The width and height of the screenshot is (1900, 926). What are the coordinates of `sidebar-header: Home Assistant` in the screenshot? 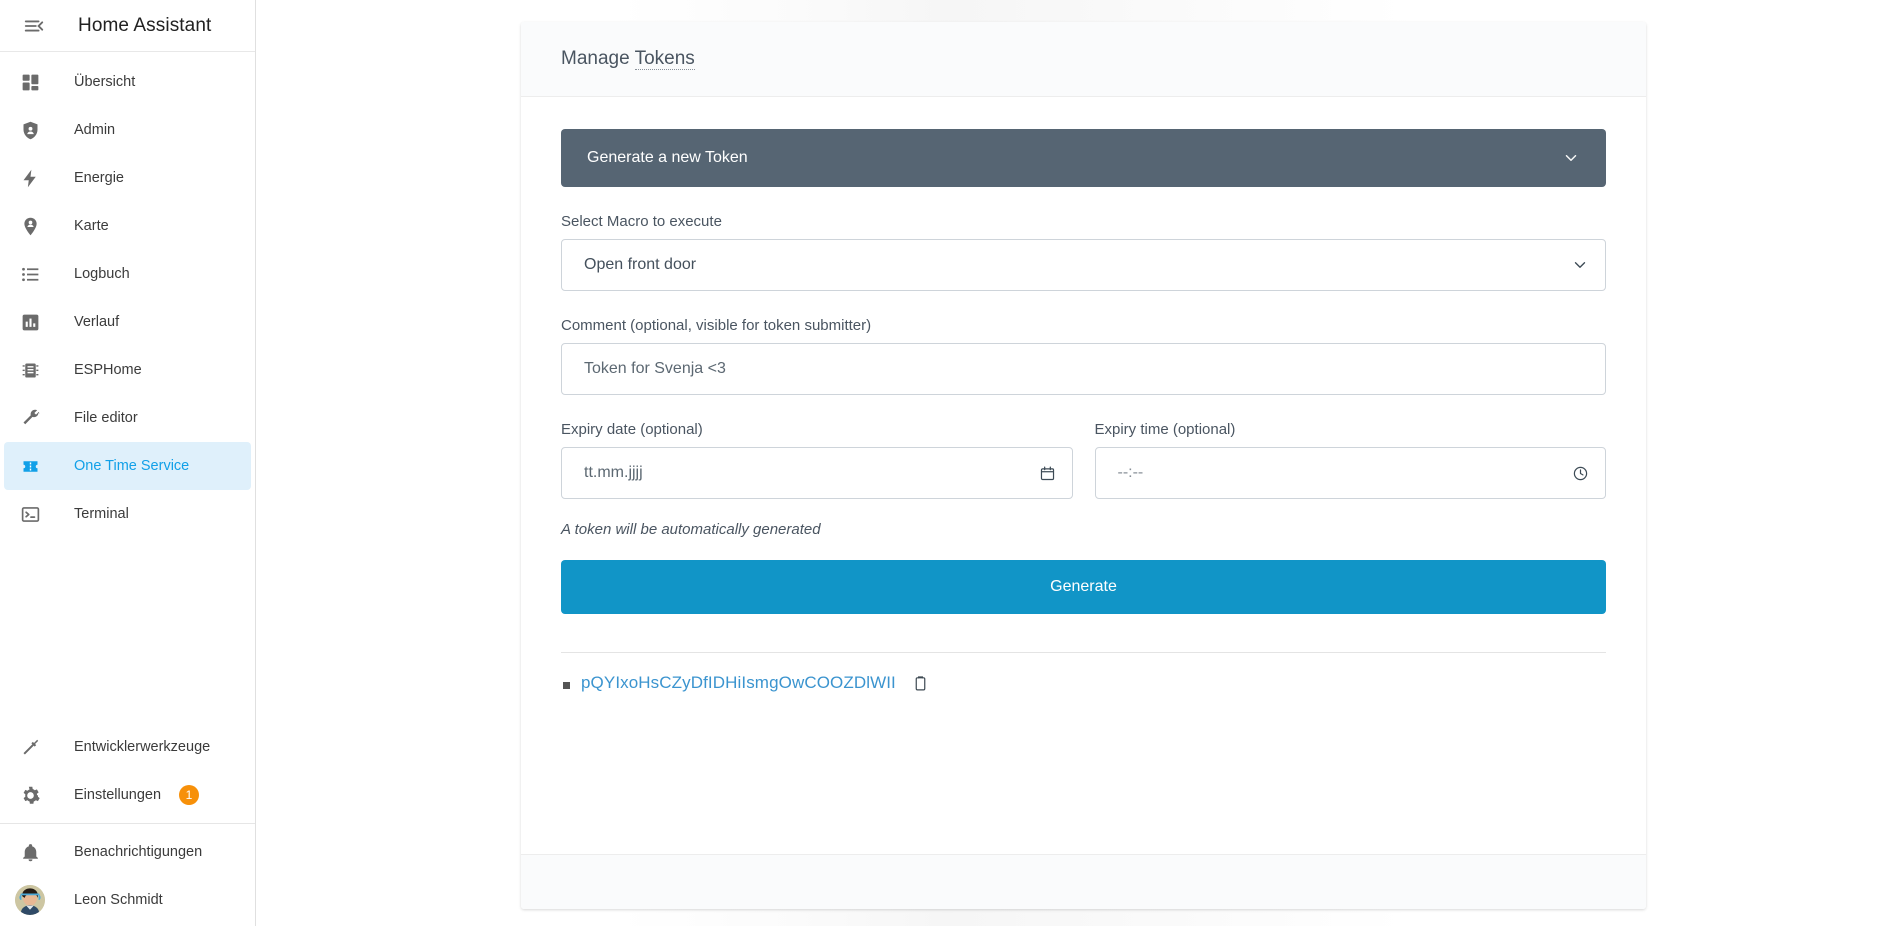 It's located at (127, 26).